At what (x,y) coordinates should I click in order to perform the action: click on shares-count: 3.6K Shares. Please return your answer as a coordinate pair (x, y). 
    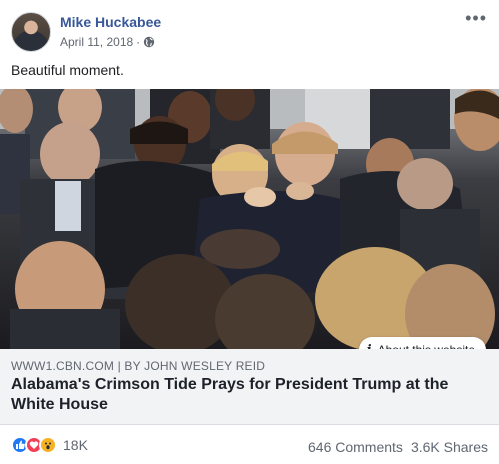
    Looking at the image, I should click on (449, 447).